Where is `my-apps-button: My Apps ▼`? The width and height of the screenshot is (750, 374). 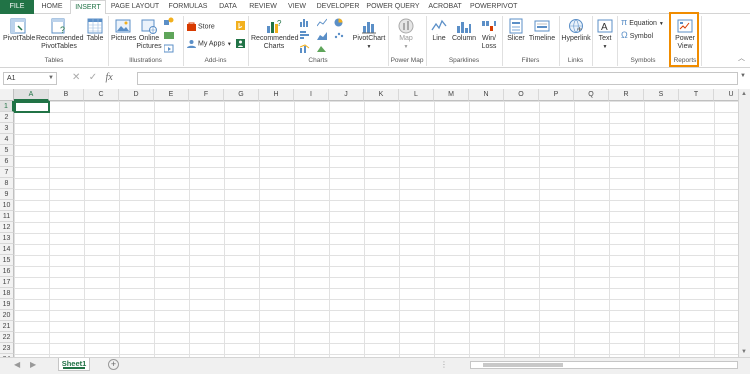 my-apps-button: My Apps ▼ is located at coordinates (209, 44).